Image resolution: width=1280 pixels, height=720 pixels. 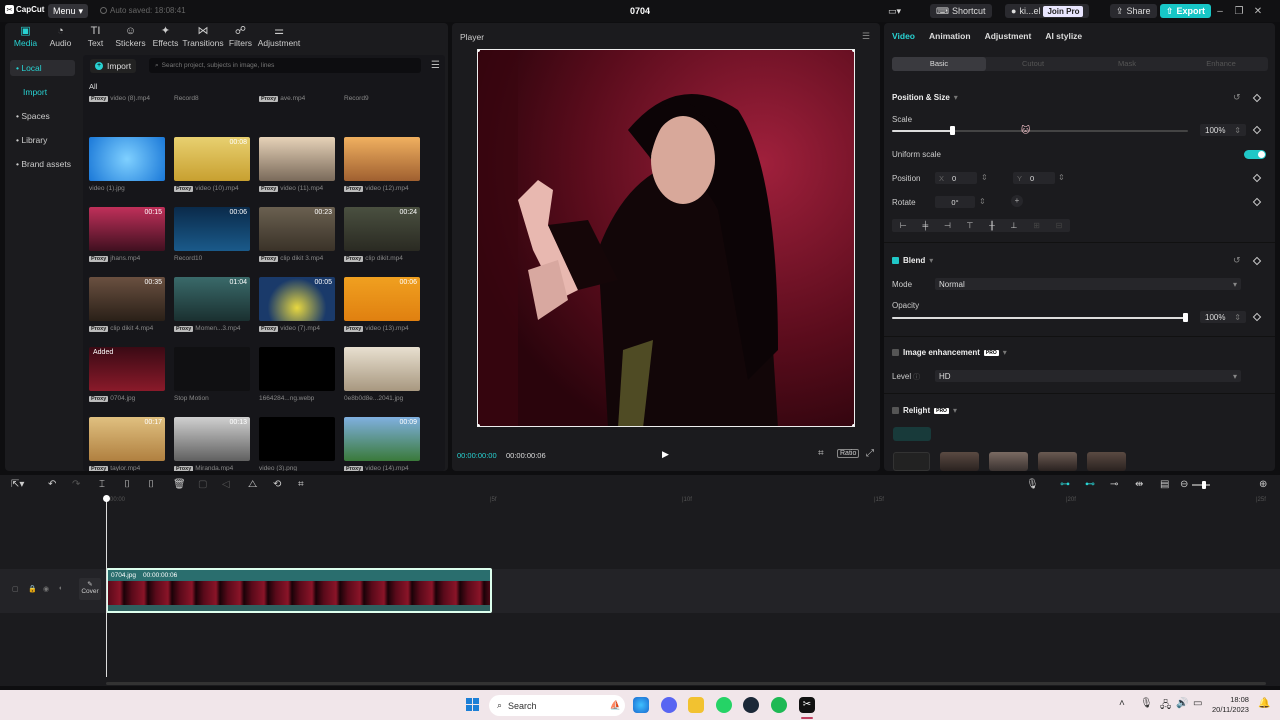 I want to click on import-button: + Import, so click(x=113, y=66).